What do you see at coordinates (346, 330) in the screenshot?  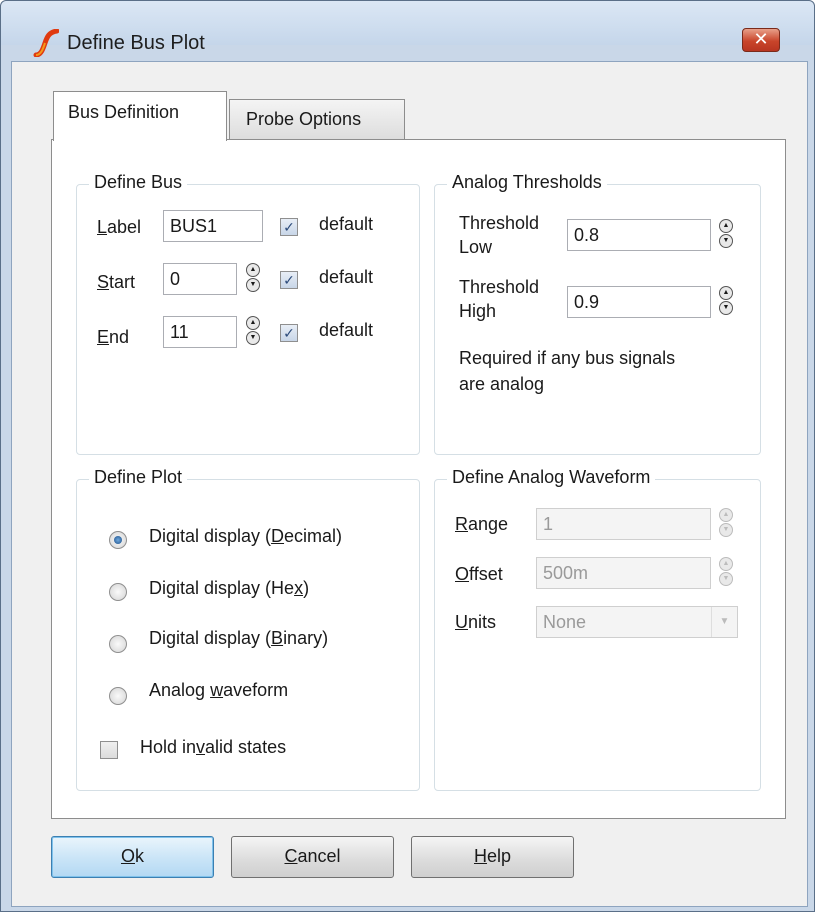 I see `end-default-text: default` at bounding box center [346, 330].